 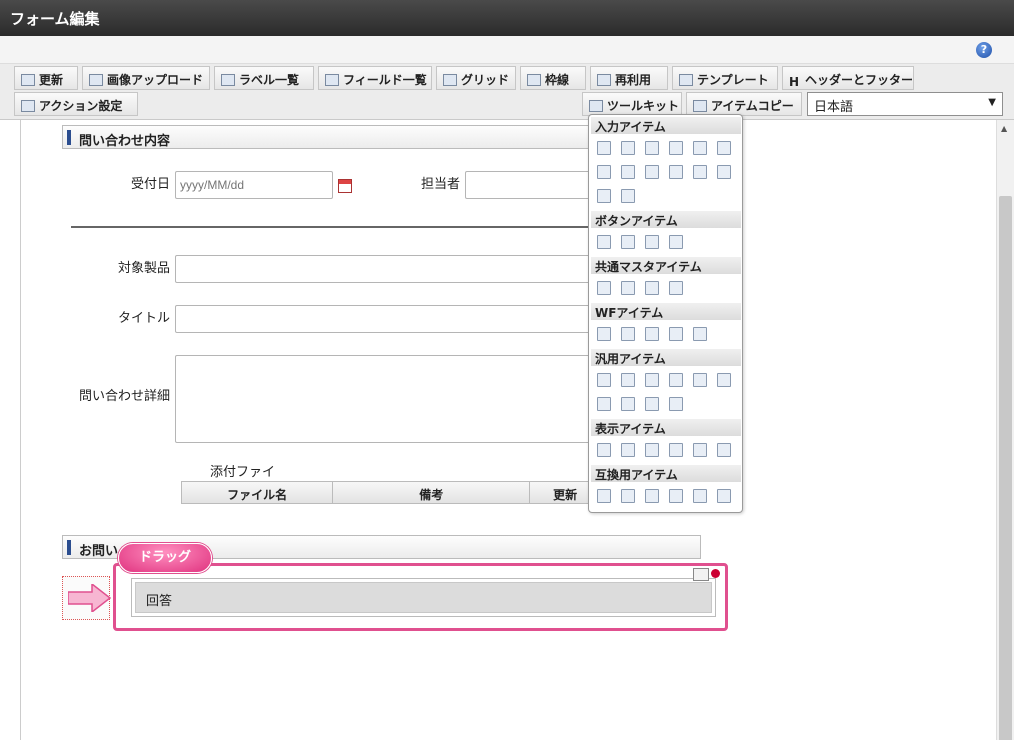 What do you see at coordinates (28, 106) in the screenshot?
I see `action-icon` at bounding box center [28, 106].